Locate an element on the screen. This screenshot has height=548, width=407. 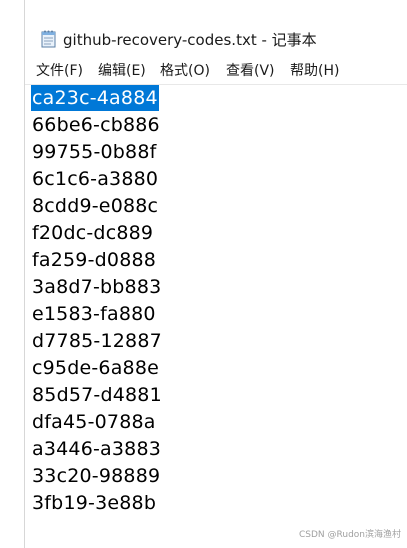
notepad-icon is located at coordinates (48, 39).